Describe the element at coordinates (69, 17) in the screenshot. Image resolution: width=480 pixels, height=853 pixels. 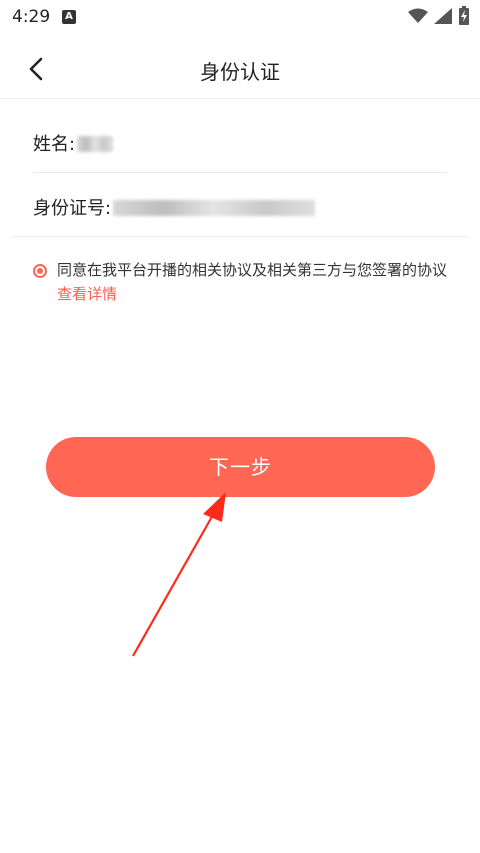
I see `a-icon: A` at that location.